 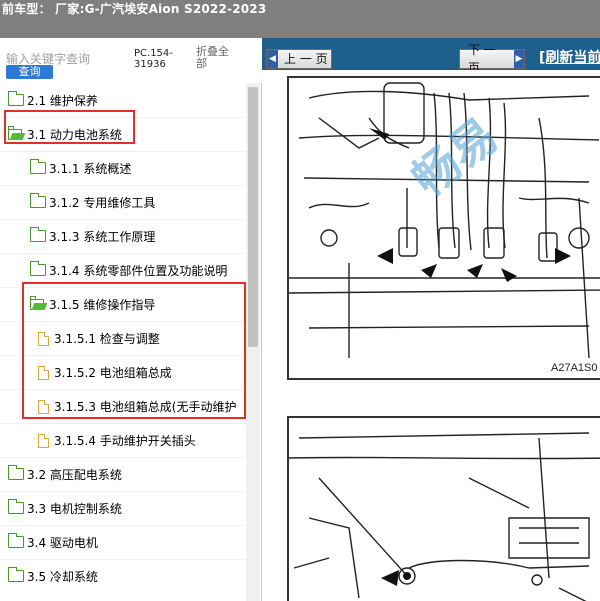 What do you see at coordinates (153, 59) in the screenshot?
I see `pc-code: PC.154-31936` at bounding box center [153, 59].